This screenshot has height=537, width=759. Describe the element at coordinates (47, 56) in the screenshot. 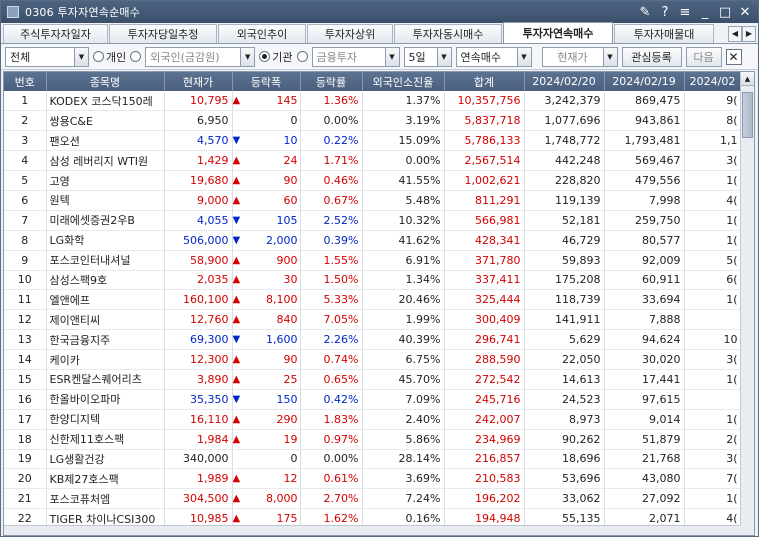

I see `market-select: 전체 ▼` at that location.